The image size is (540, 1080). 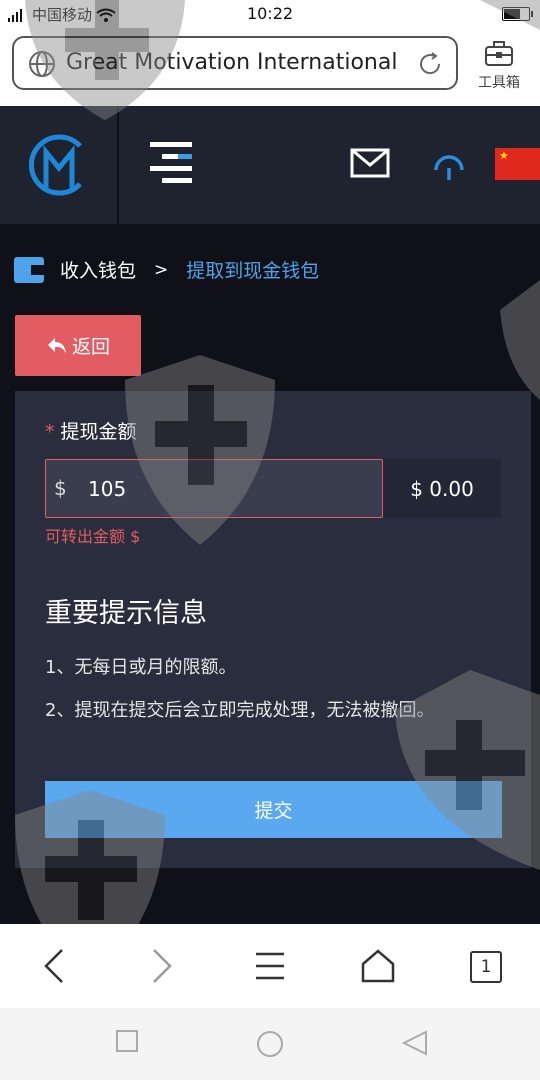 What do you see at coordinates (520, 340) in the screenshot?
I see `watermark-shield-icon` at bounding box center [520, 340].